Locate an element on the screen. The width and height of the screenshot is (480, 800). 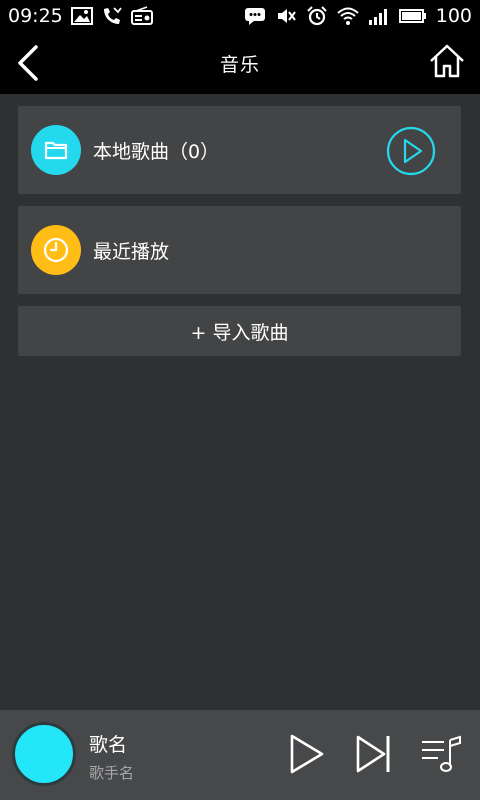
local-songs-item: 本地歌曲（0） is located at coordinates (239, 150).